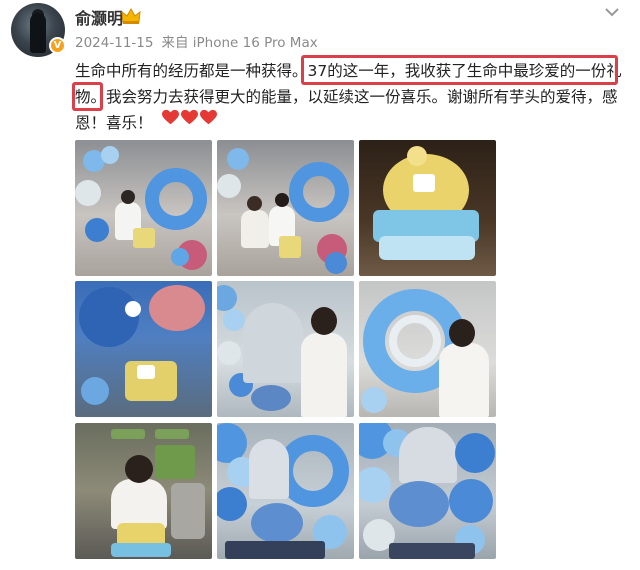 This screenshot has width=640, height=570. What do you see at coordinates (612, 12) in the screenshot?
I see `chevron-down-icon` at bounding box center [612, 12].